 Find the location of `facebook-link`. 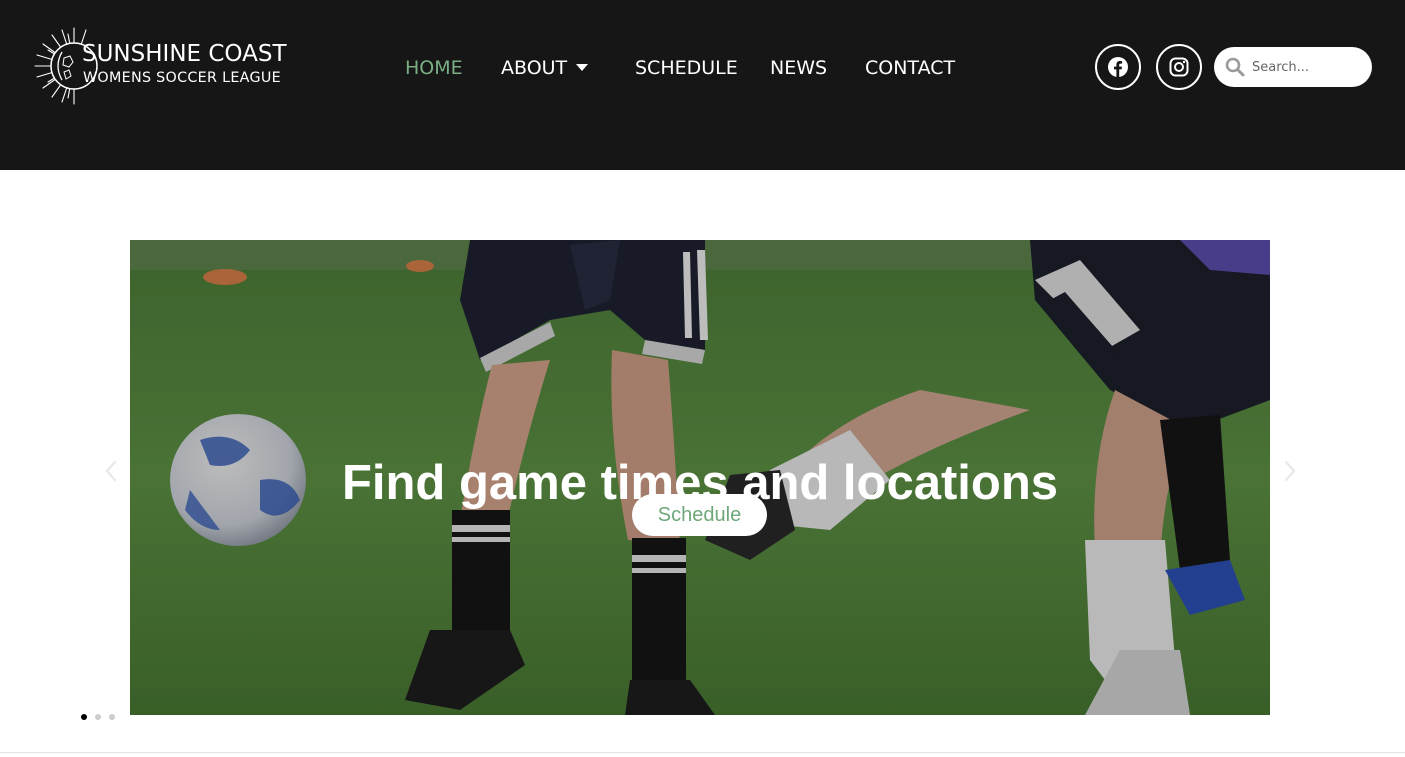

facebook-link is located at coordinates (1118, 67).